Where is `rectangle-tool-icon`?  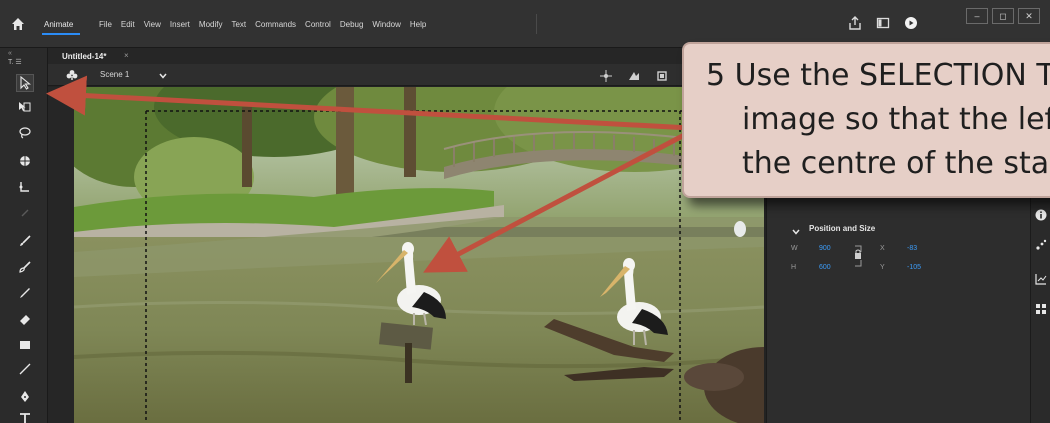
rectangle-tool-icon is located at coordinates (25, 345).